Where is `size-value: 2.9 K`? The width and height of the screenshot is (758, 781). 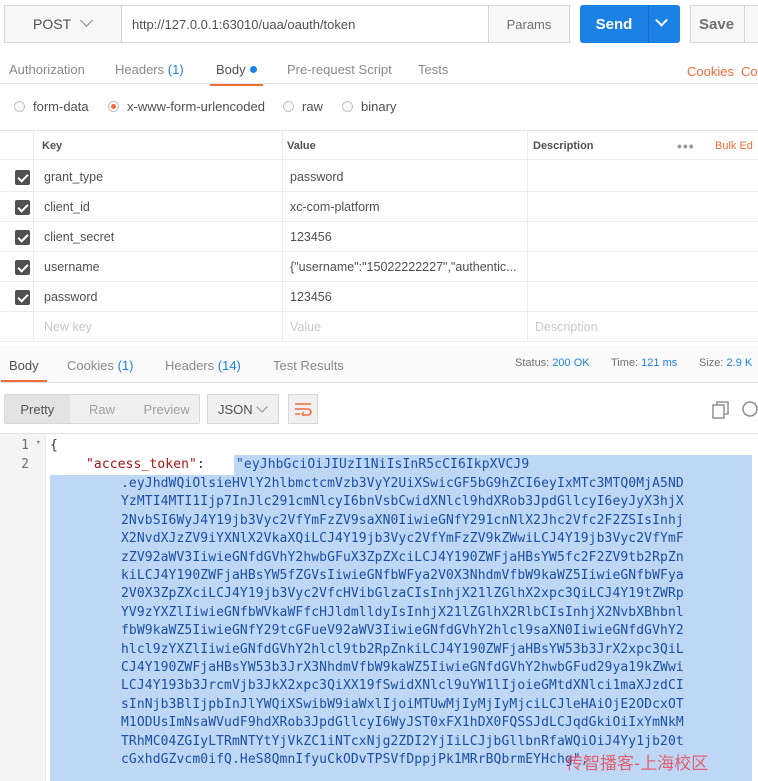 size-value: 2.9 K is located at coordinates (739, 363).